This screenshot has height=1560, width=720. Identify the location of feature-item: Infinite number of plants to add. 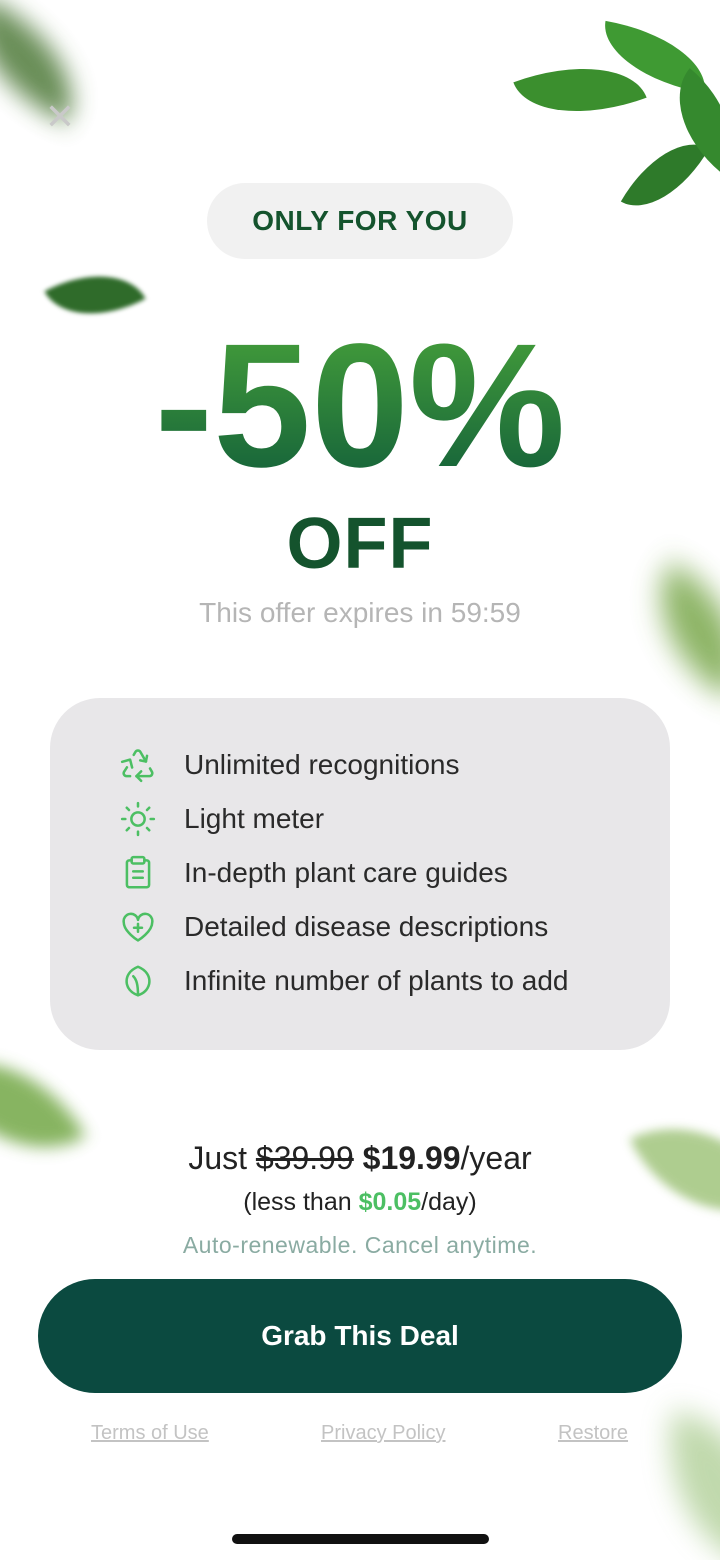
(360, 981).